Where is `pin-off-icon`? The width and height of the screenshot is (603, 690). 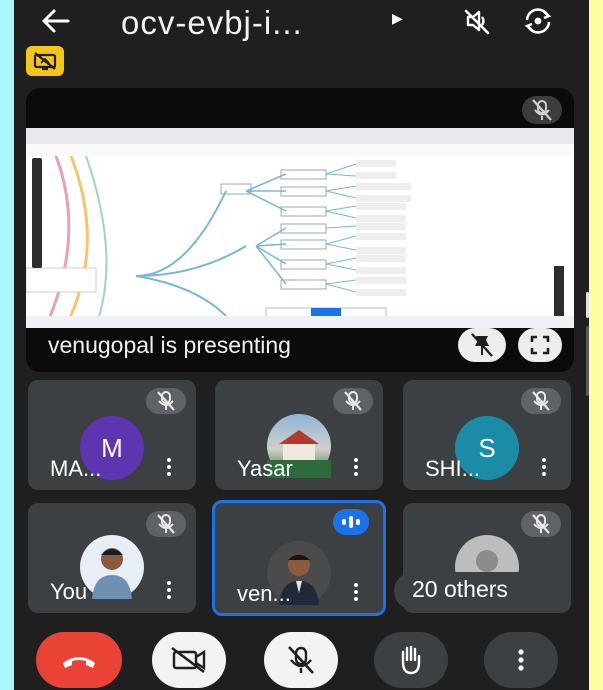
pin-off-icon is located at coordinates (482, 345).